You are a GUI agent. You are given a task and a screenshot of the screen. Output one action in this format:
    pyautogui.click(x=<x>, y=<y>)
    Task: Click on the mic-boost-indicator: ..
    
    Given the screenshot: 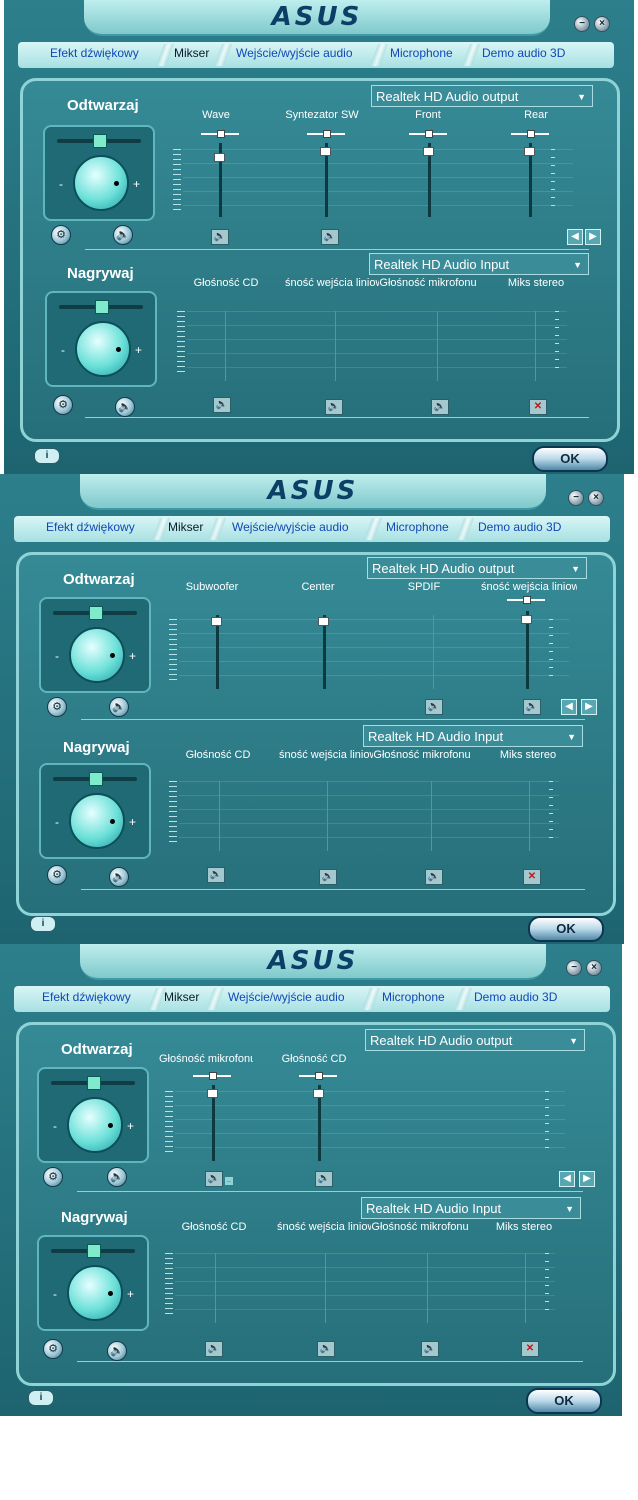 What is the action you would take?
    pyautogui.click(x=229, y=1181)
    